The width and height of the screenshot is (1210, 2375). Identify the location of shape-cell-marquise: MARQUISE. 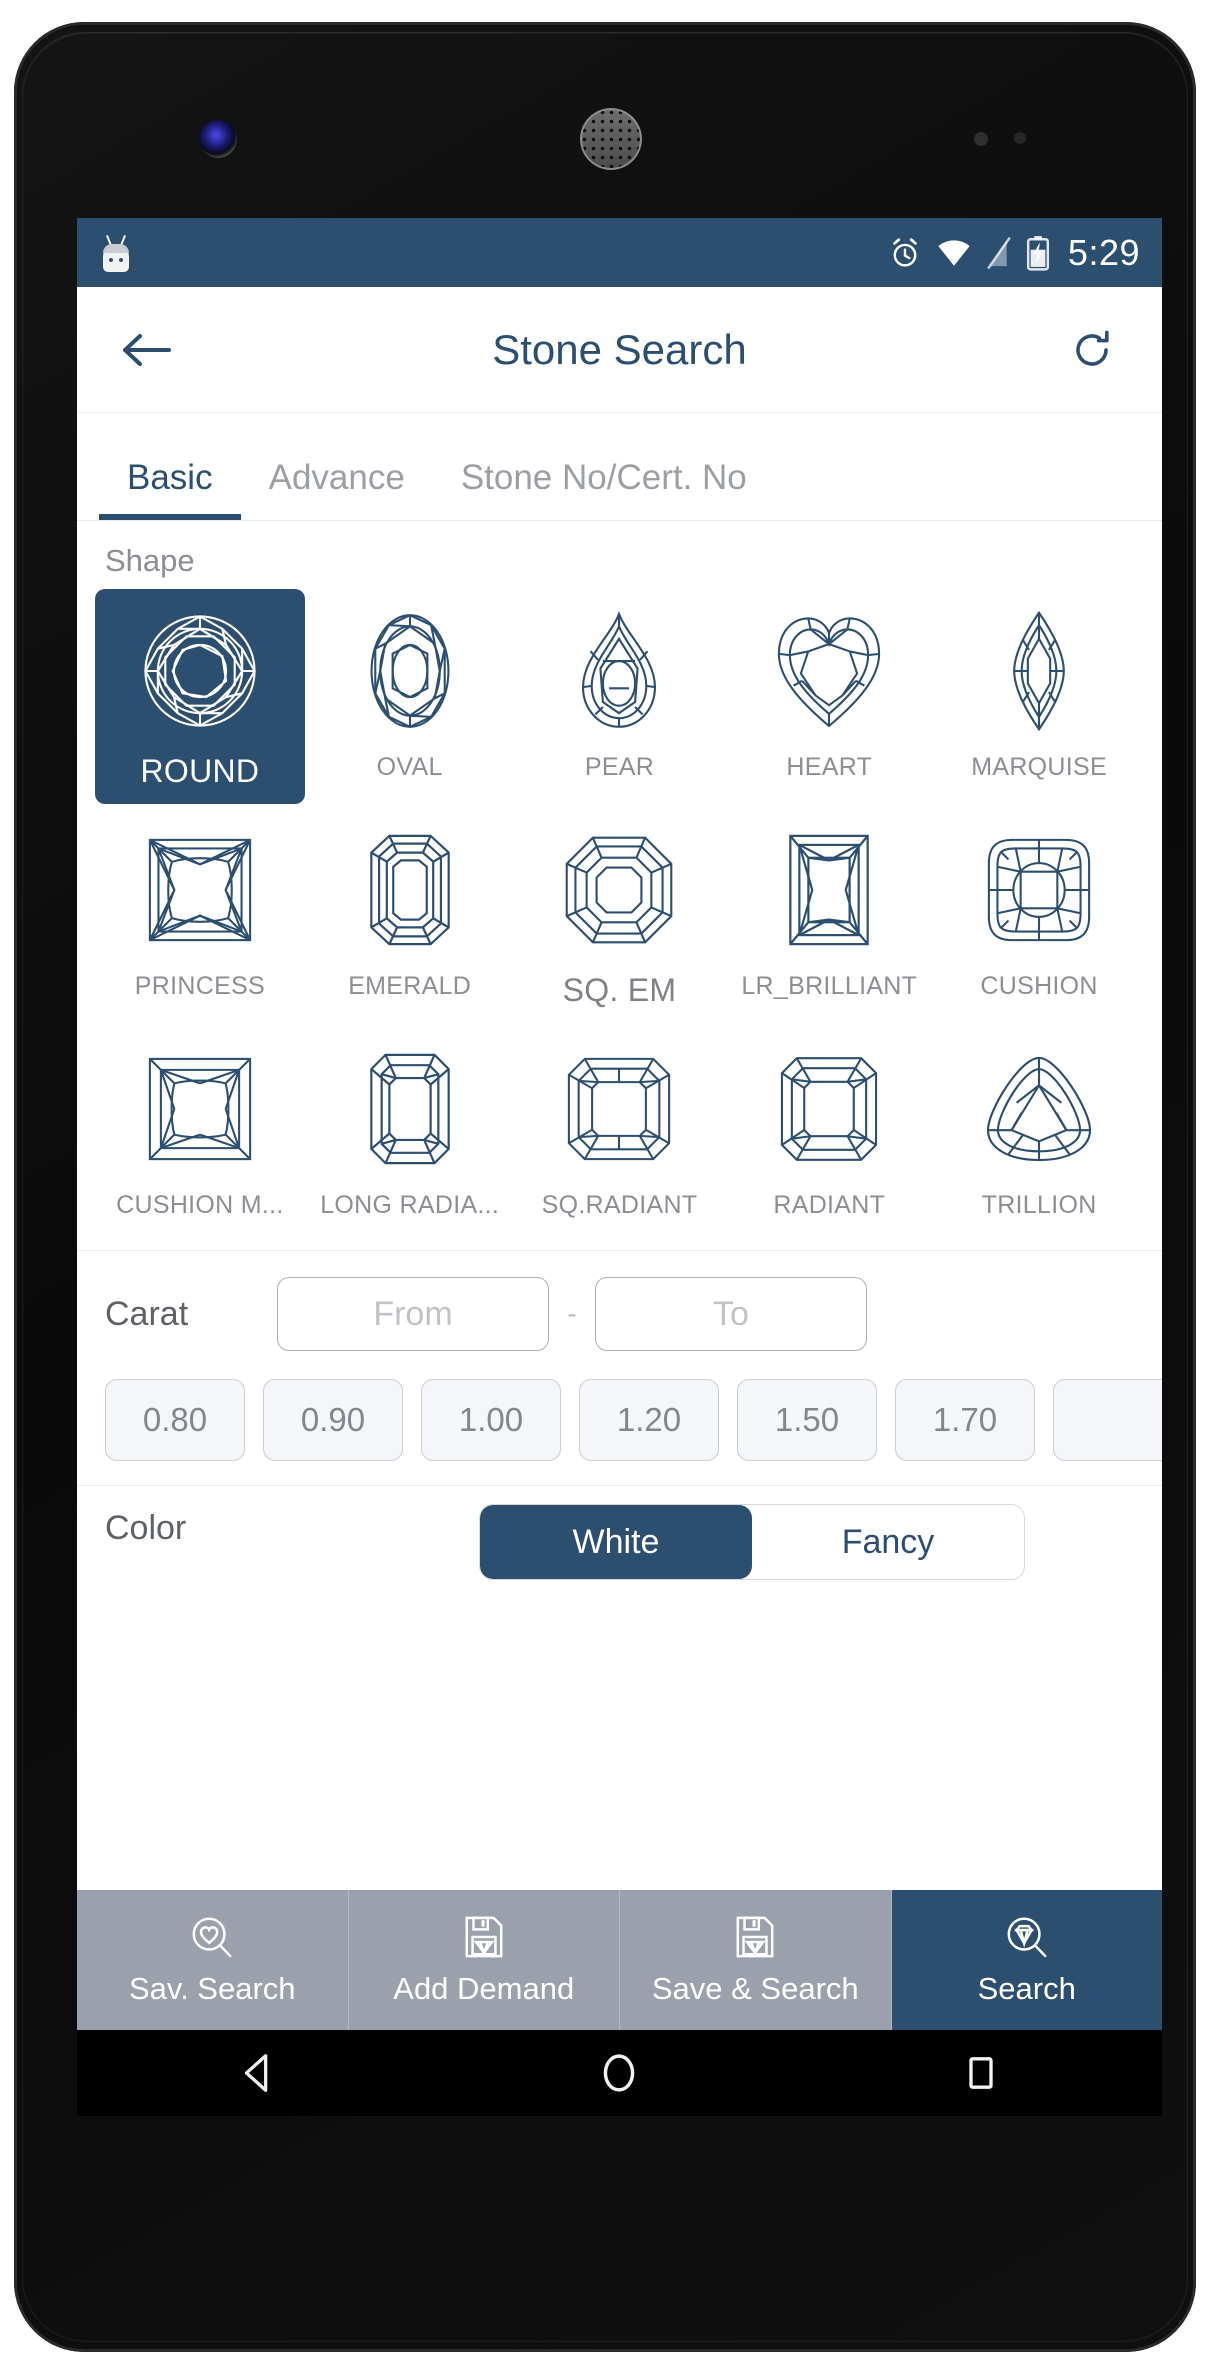
(1039, 696).